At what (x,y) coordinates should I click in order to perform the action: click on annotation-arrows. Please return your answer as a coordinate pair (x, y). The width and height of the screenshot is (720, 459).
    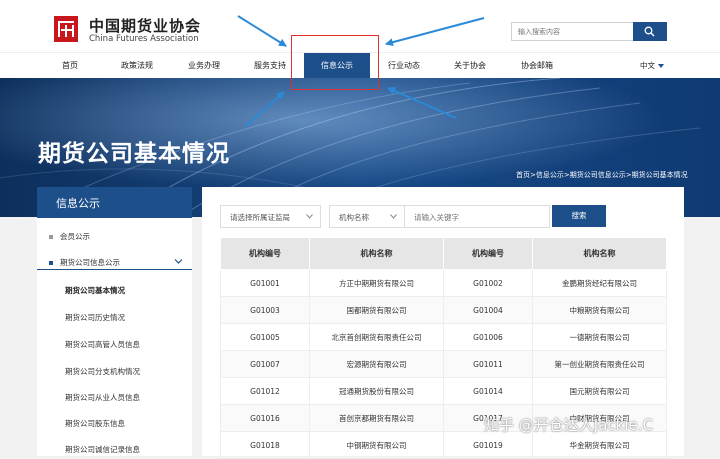
    Looking at the image, I should click on (361, 71).